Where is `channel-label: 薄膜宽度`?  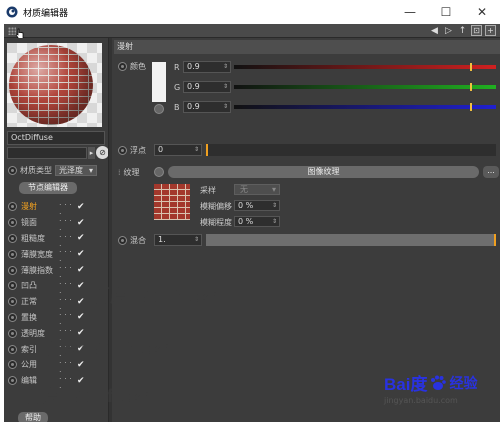
channel-label: 薄膜宽度 is located at coordinates (38, 254).